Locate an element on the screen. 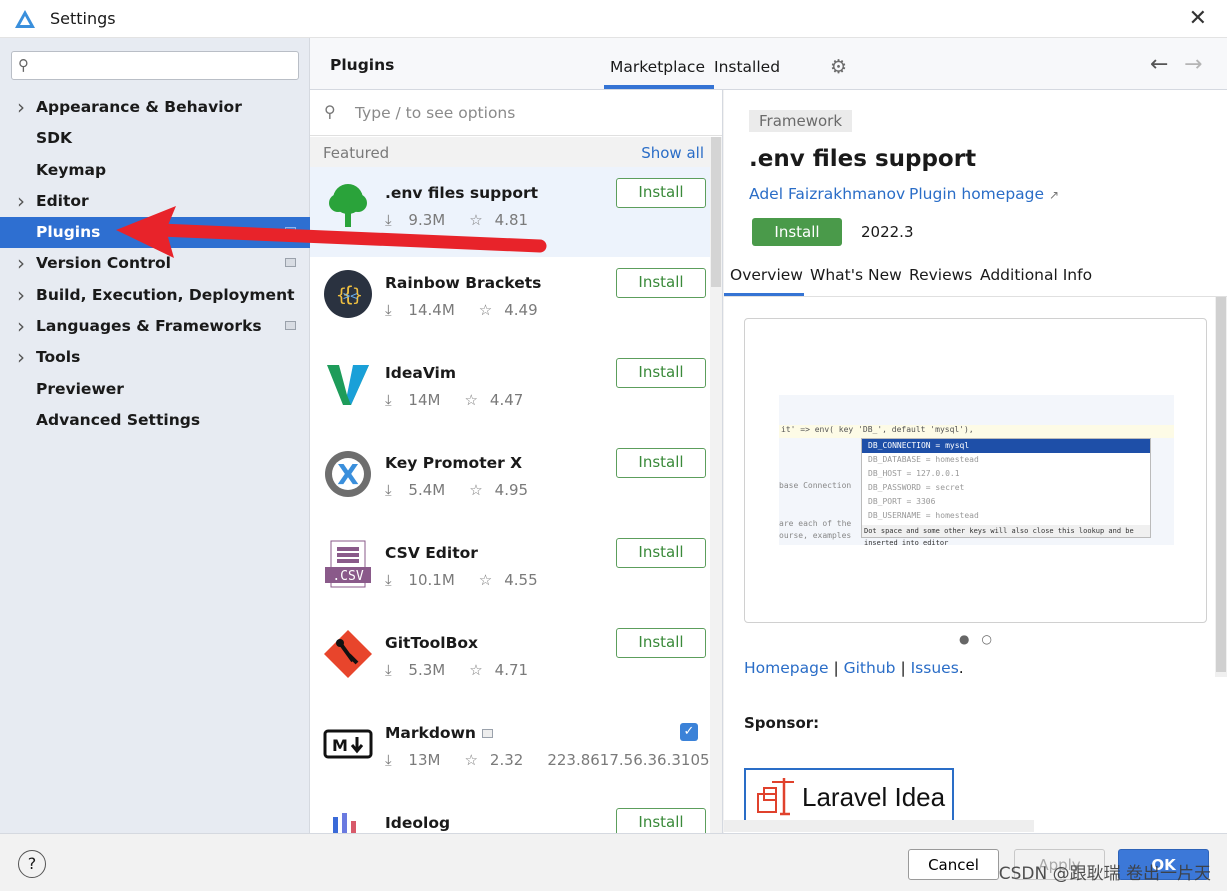 This screenshot has height=891, width=1227. gear-icon: ⚙ is located at coordinates (838, 67).